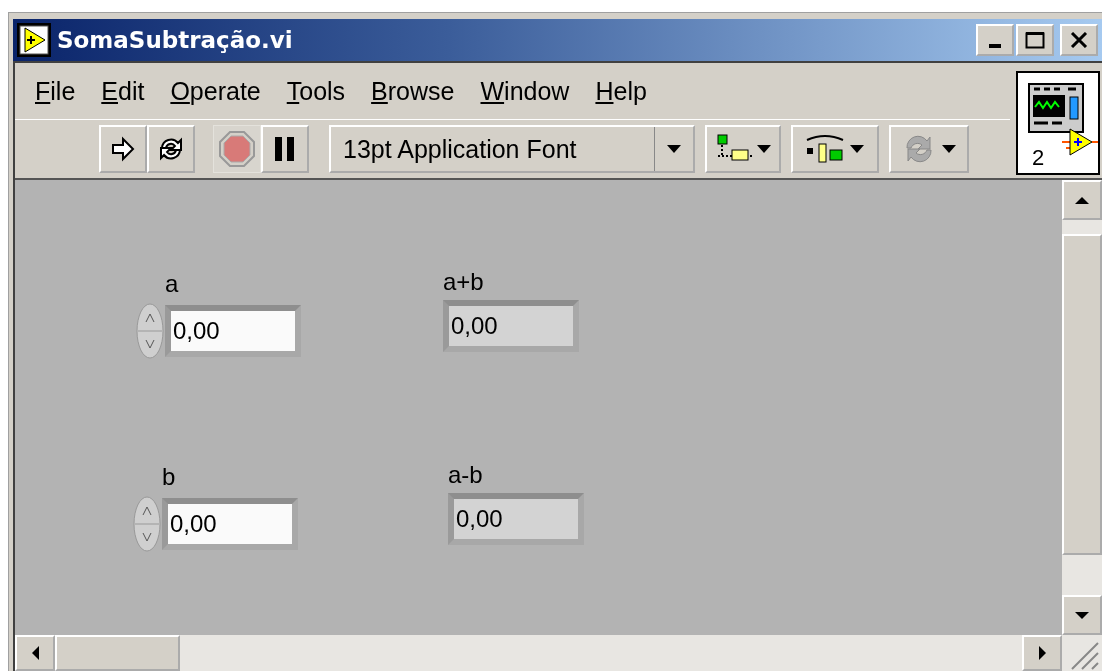 The height and width of the screenshot is (672, 1103). I want to click on menu-item: Edit, so click(123, 91).